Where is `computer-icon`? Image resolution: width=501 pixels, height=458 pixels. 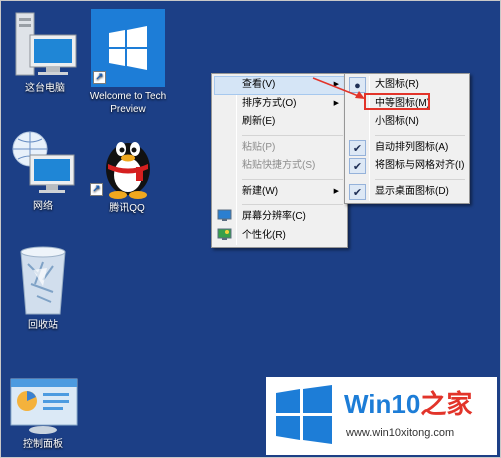 computer-icon is located at coordinates (45, 44).